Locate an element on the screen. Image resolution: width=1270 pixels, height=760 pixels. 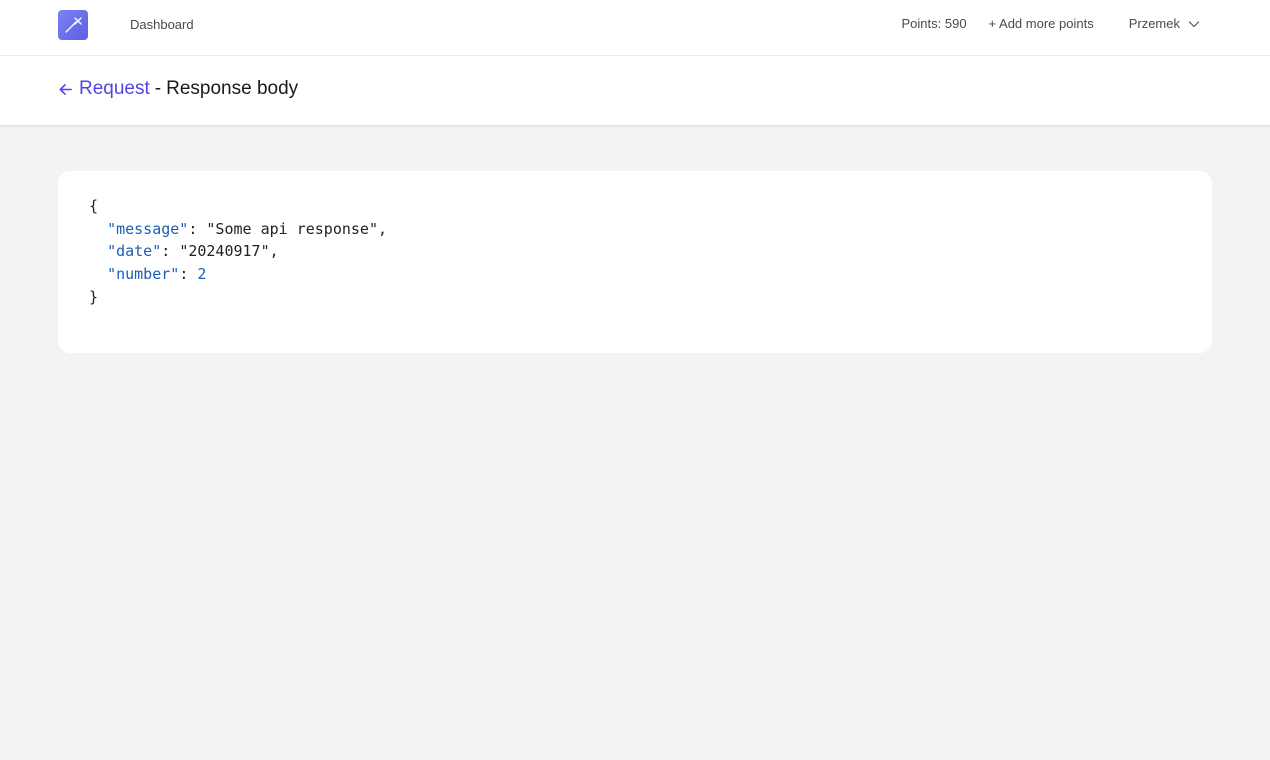
json-line: "date": "20240917", is located at coordinates (635, 251).